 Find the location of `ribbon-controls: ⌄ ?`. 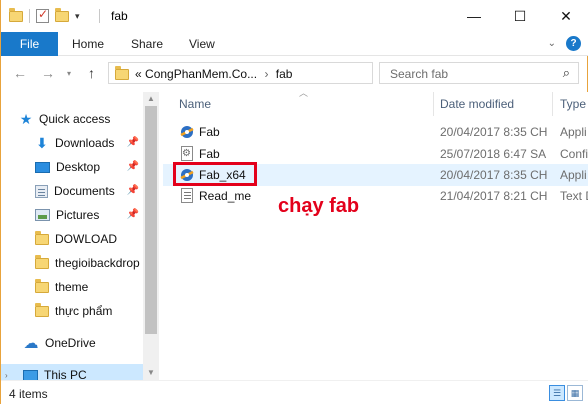

ribbon-controls: ⌄ ? is located at coordinates (564, 43).